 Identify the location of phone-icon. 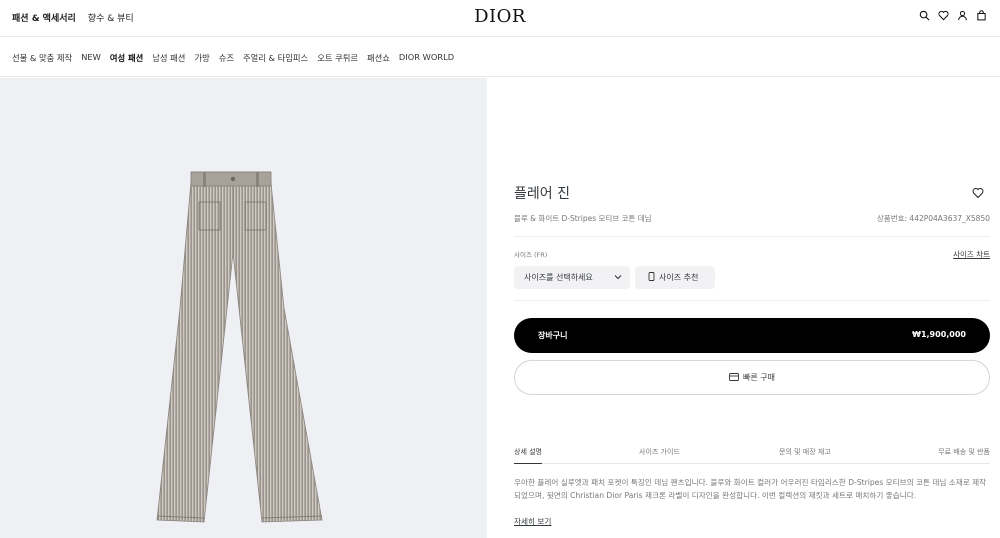
(651, 277).